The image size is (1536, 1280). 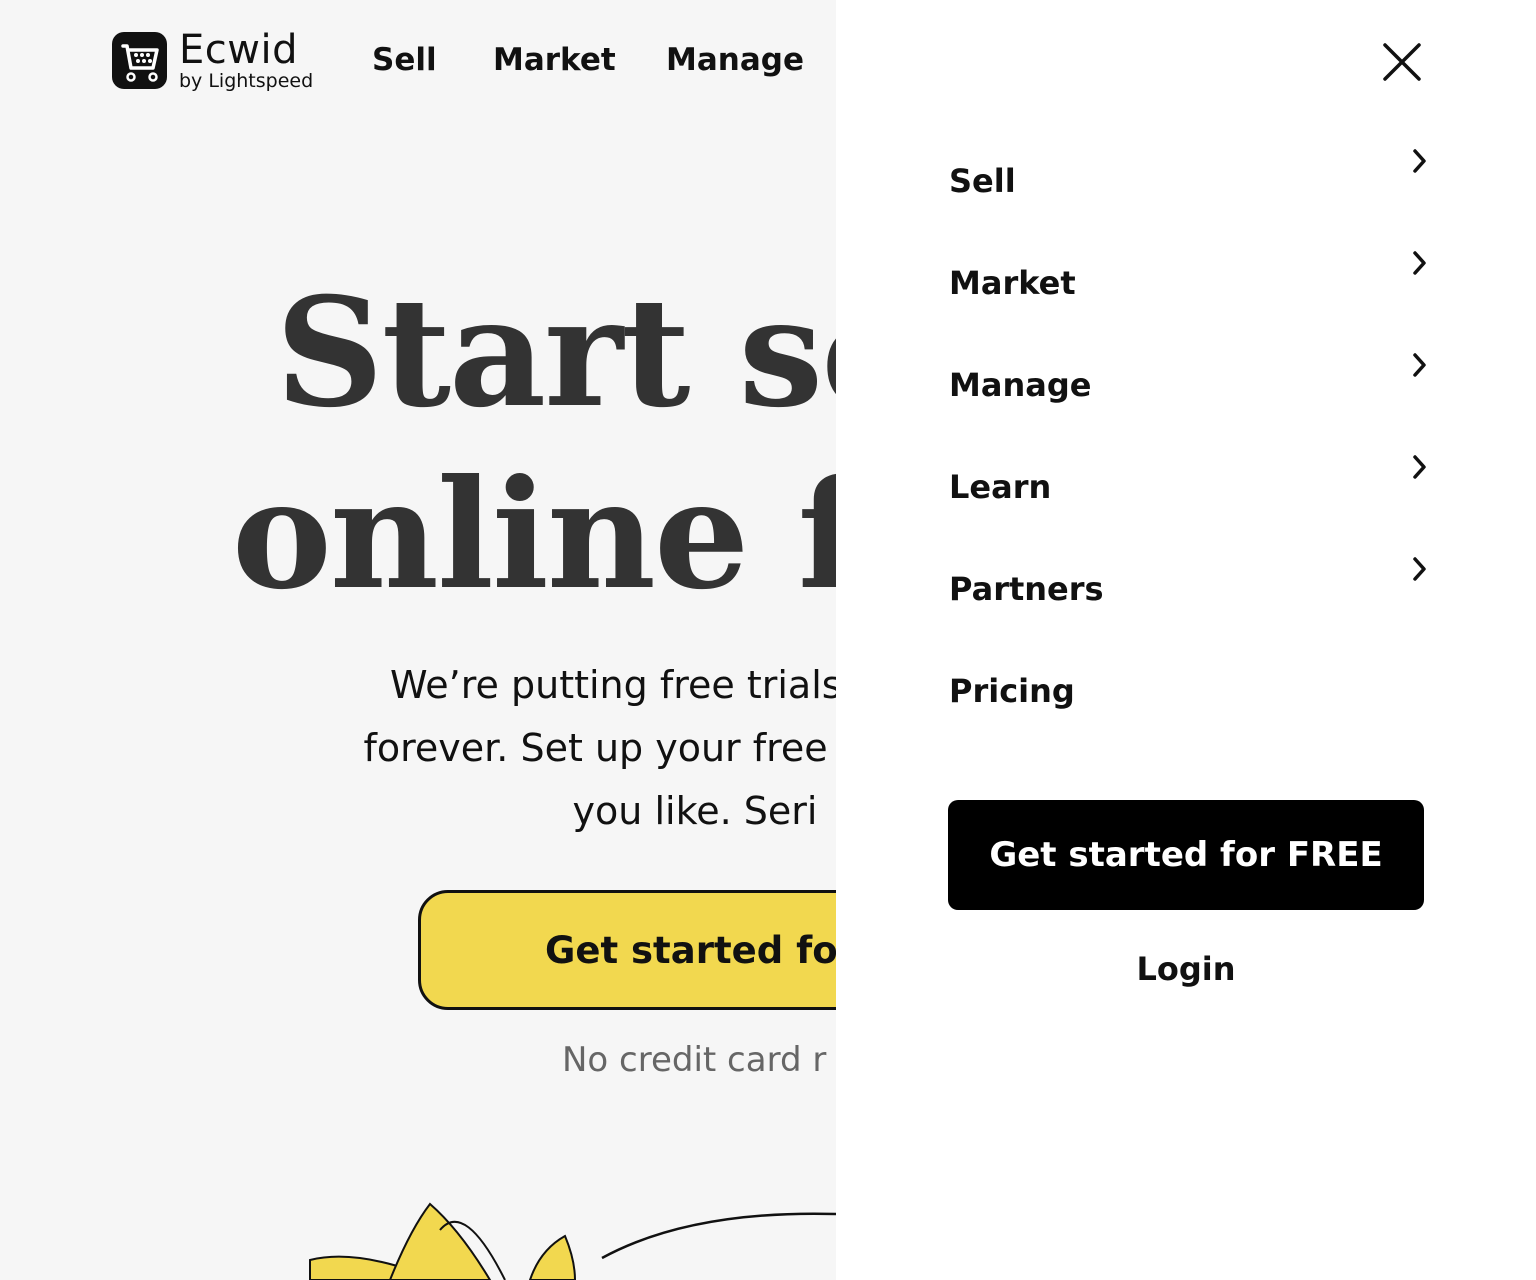 I want to click on get-started-free-button: Get started for FREE, so click(x=1186, y=855).